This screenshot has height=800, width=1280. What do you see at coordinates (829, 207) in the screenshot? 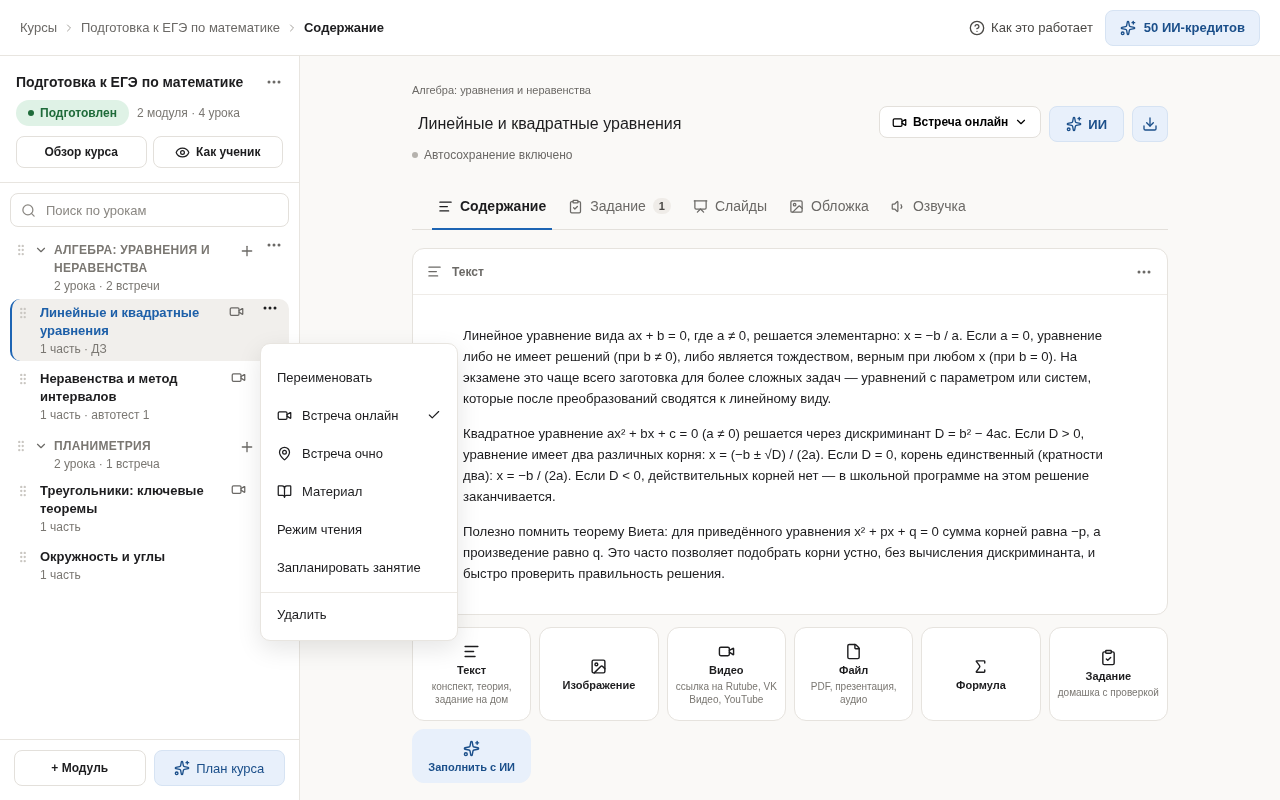
I see `tab: Обложка` at bounding box center [829, 207].